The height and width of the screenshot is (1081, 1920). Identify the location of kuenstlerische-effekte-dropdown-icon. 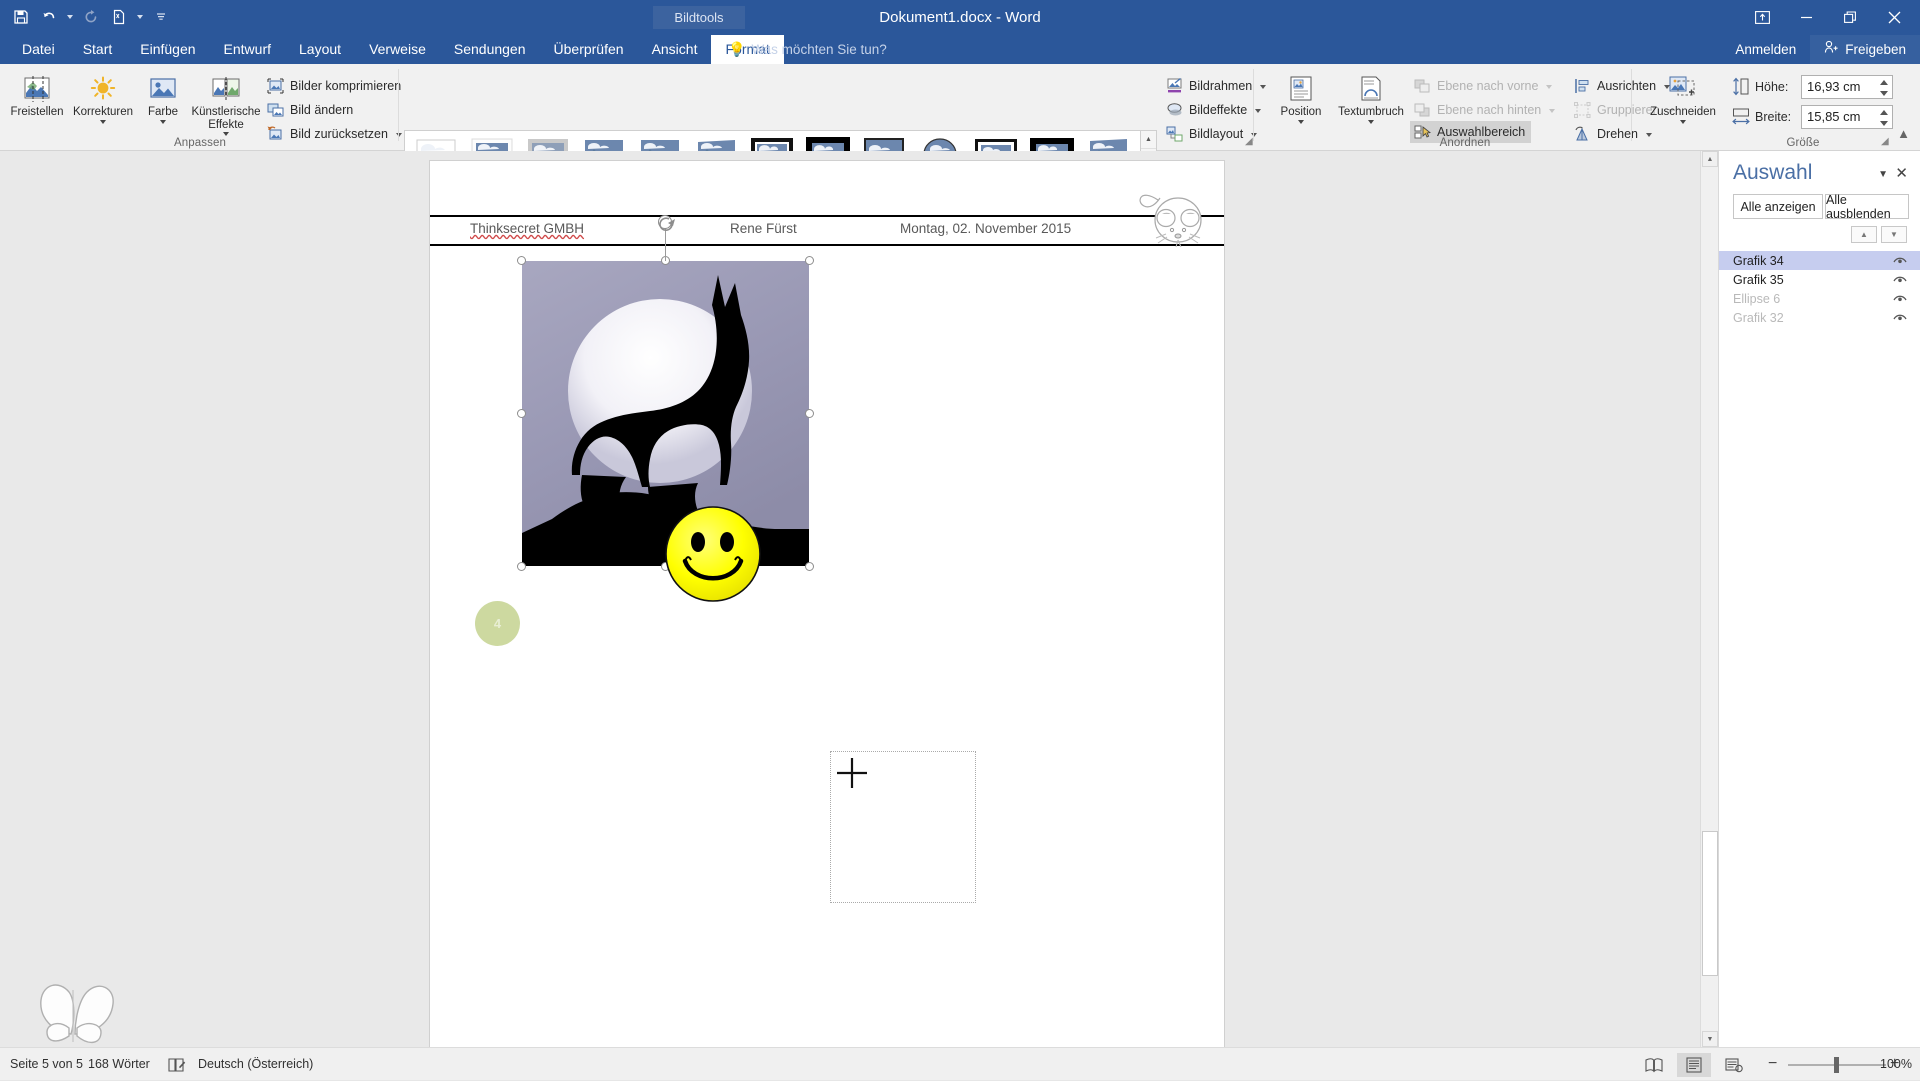
(226, 133).